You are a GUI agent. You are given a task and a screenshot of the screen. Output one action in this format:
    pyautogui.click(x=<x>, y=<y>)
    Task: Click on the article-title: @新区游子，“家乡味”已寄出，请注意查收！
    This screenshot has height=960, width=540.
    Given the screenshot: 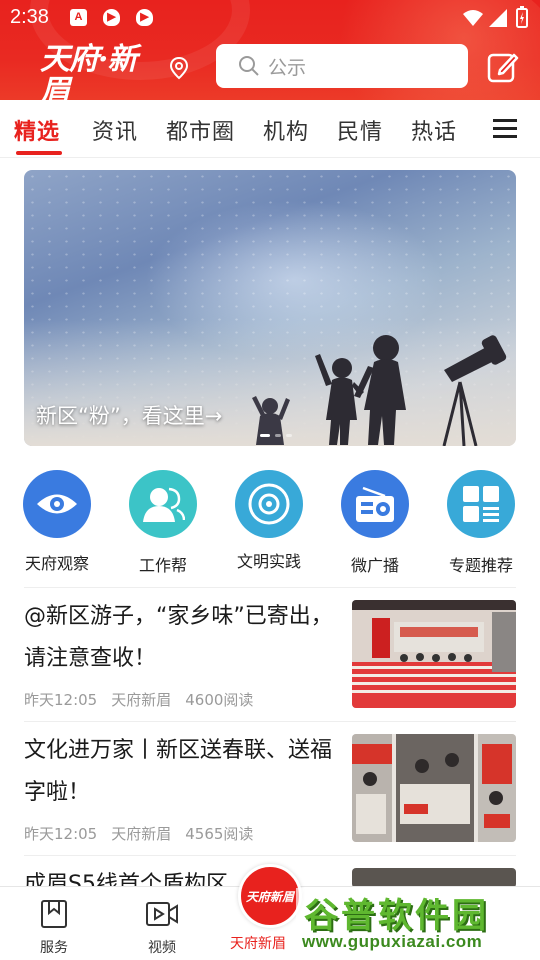 What is the action you would take?
    pyautogui.click(x=178, y=637)
    